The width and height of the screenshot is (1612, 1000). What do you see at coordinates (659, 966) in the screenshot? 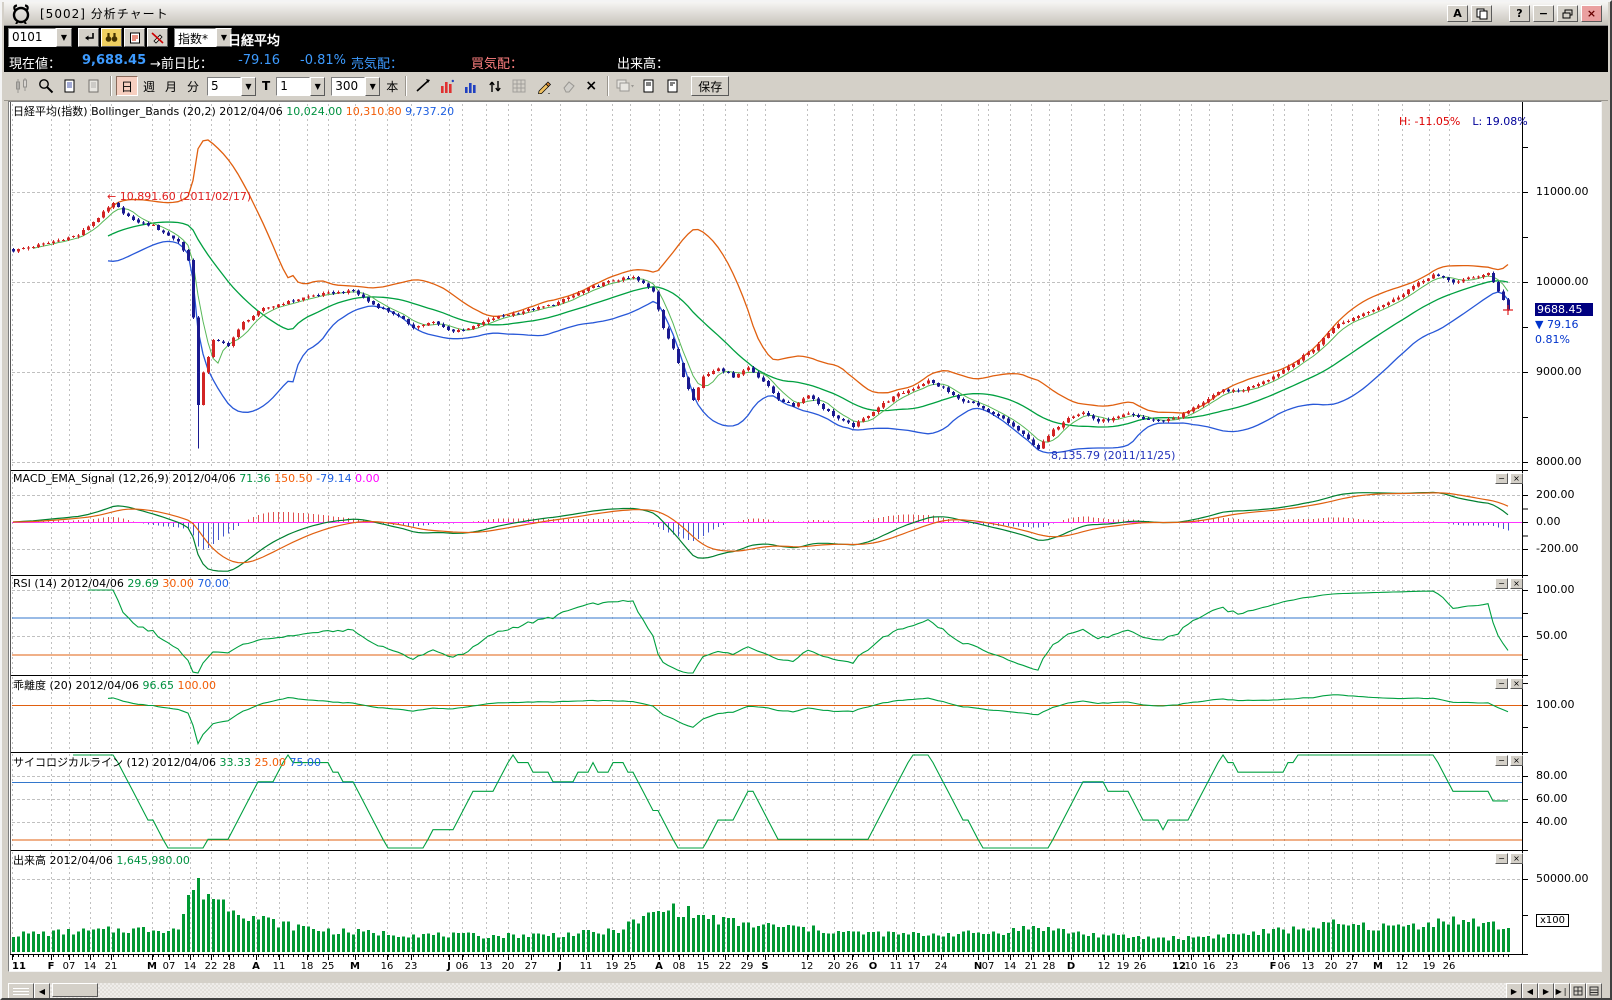
I see `svg-text: A` at bounding box center [659, 966].